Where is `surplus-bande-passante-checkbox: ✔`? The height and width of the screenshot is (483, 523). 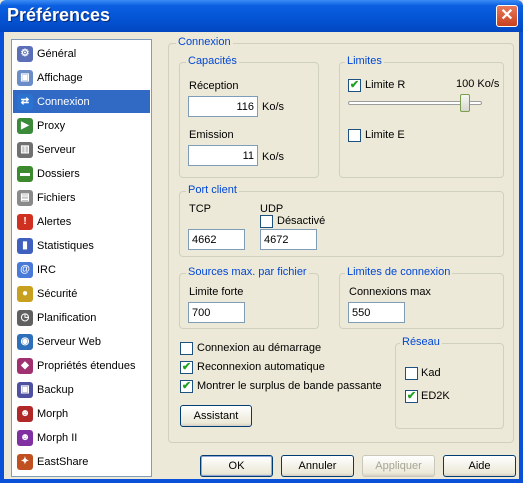 surplus-bande-passante-checkbox: ✔ is located at coordinates (186, 386).